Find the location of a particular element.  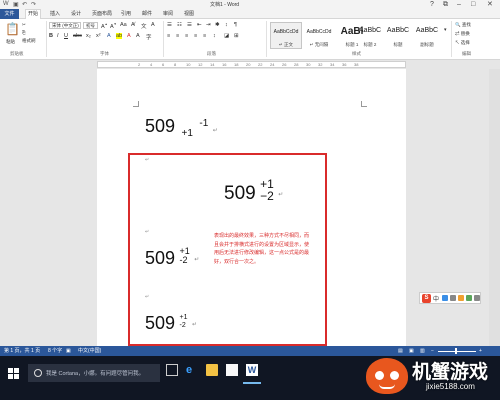

clear-format-icon: A̸ is located at coordinates (133, 25).